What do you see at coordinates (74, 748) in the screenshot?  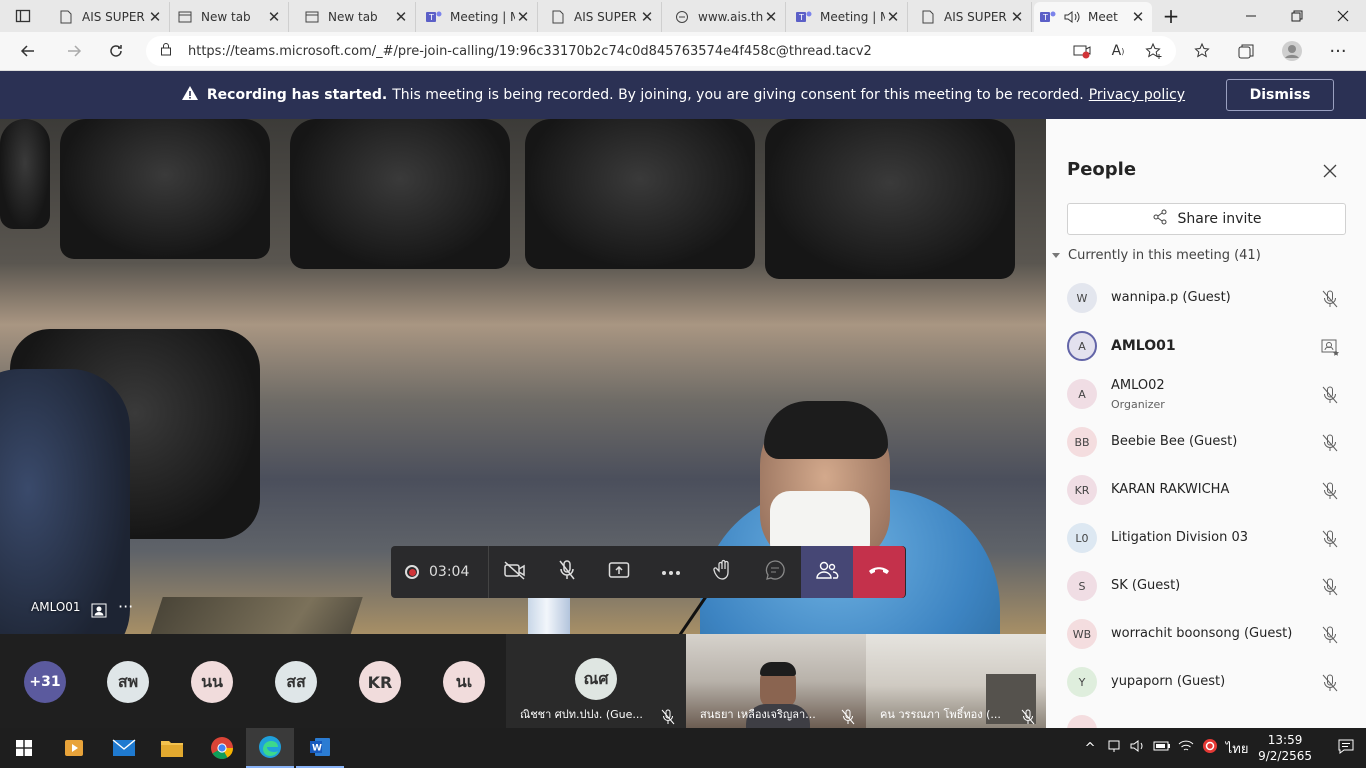 I see `media-player-icon` at bounding box center [74, 748].